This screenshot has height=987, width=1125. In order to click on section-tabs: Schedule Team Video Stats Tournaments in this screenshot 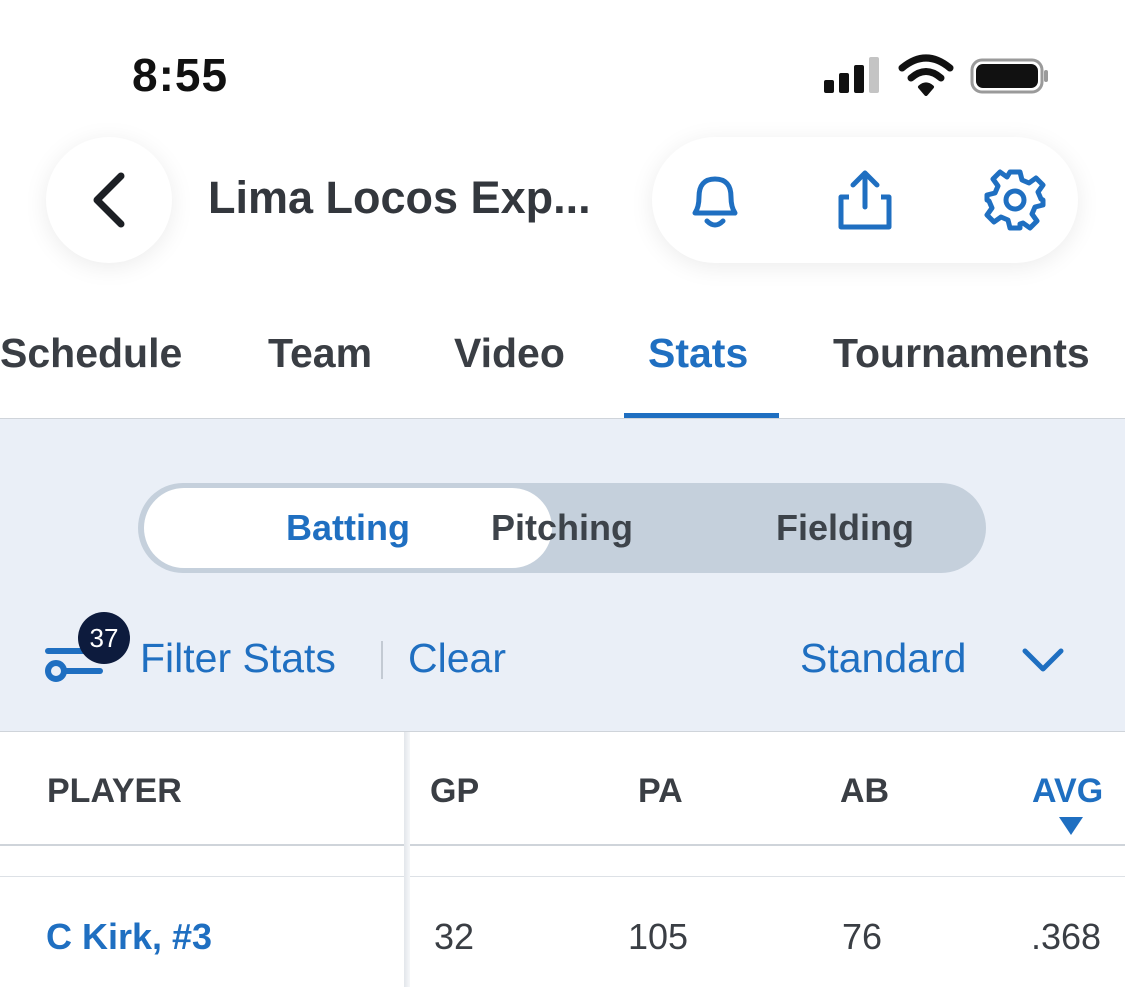, I will do `click(562, 359)`.